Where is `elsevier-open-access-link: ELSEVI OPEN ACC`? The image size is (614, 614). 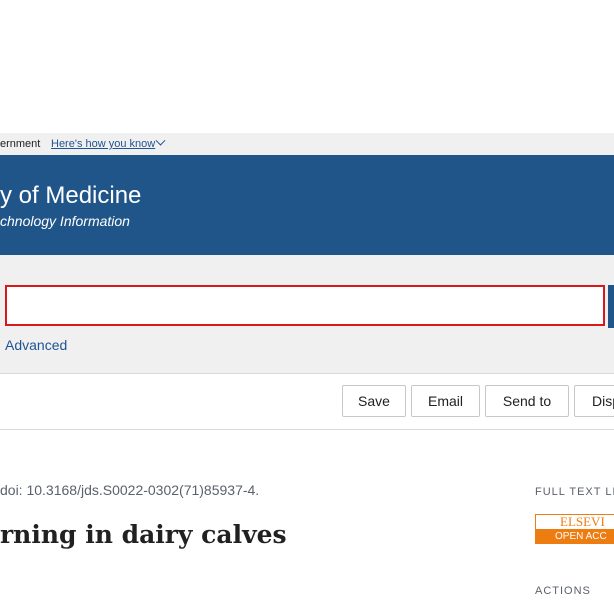
elsevier-open-access-link: ELSEVI OPEN ACC is located at coordinates (574, 529).